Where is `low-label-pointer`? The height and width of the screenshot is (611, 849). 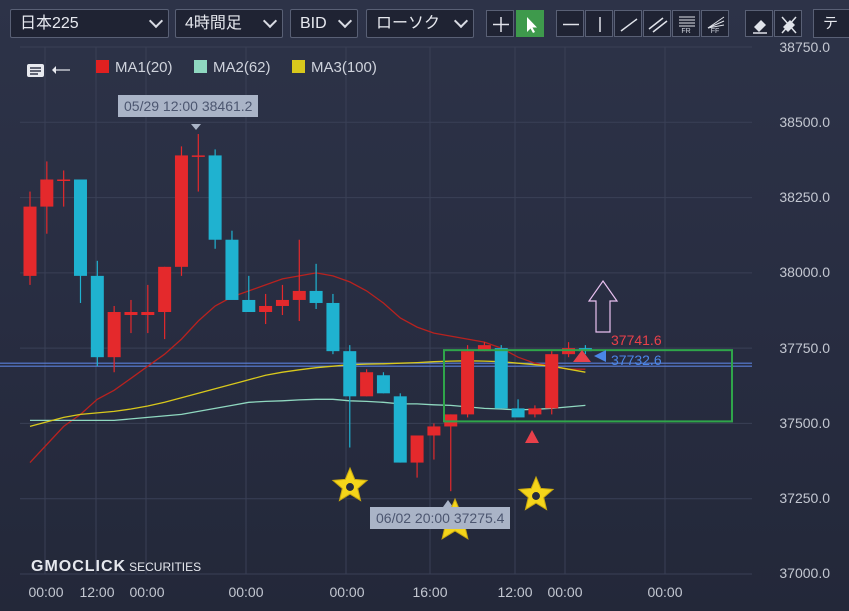 low-label-pointer is located at coordinates (448, 503).